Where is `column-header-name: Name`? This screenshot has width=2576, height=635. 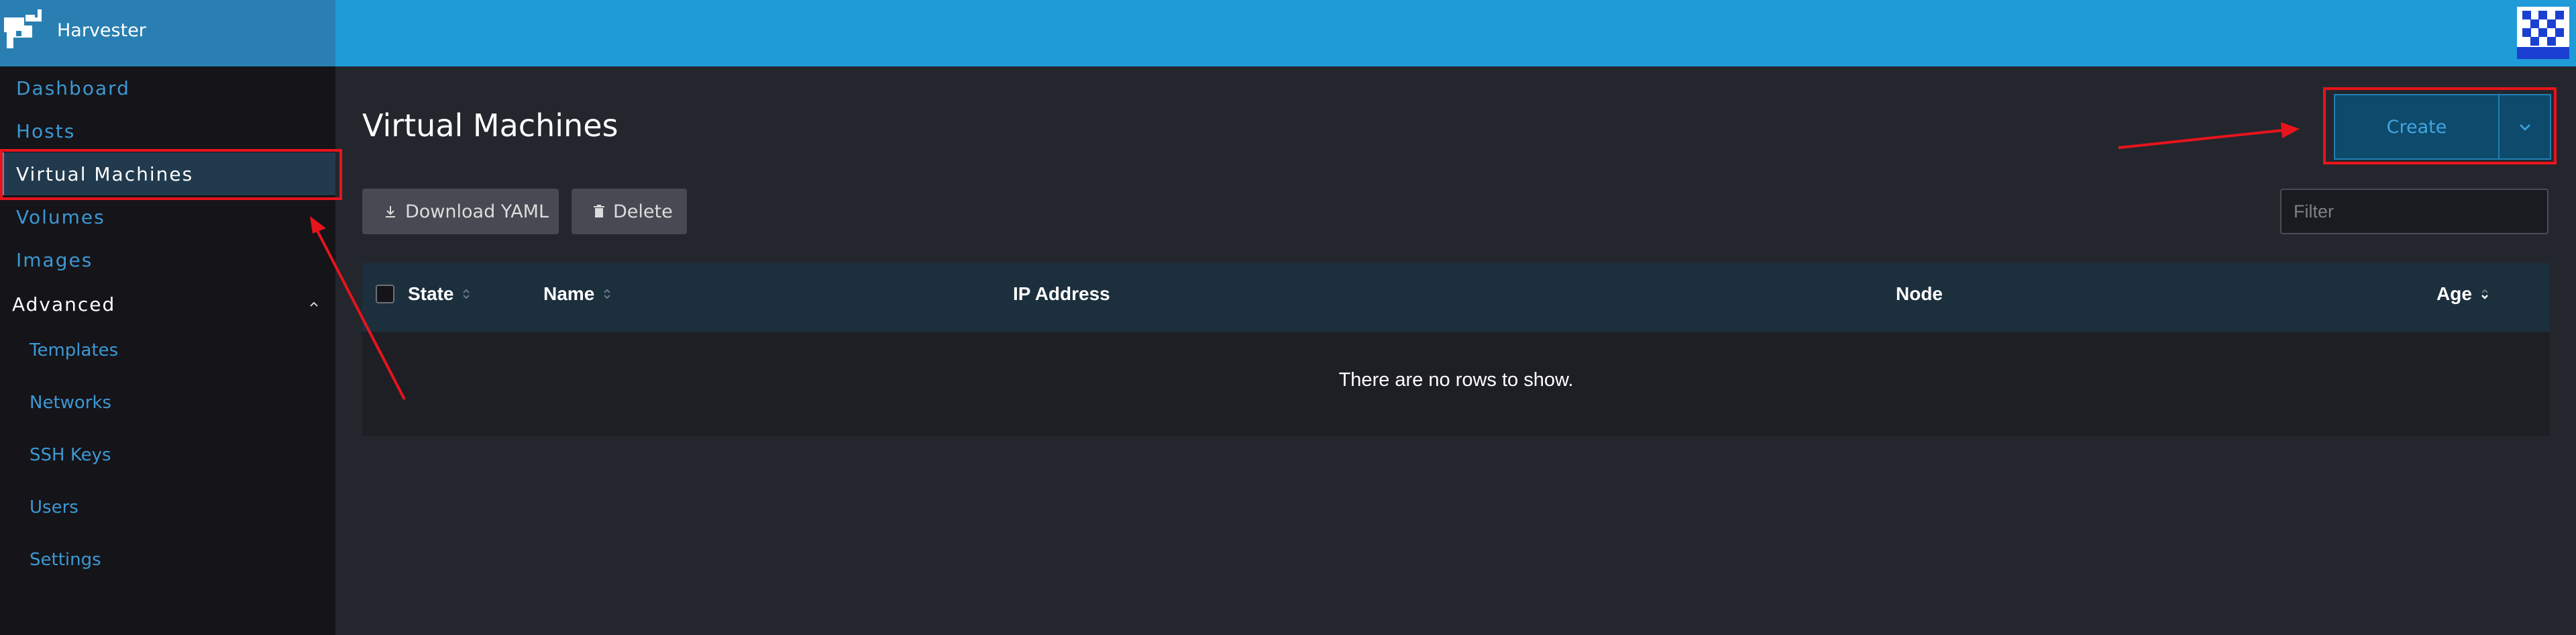 column-header-name: Name is located at coordinates (577, 294).